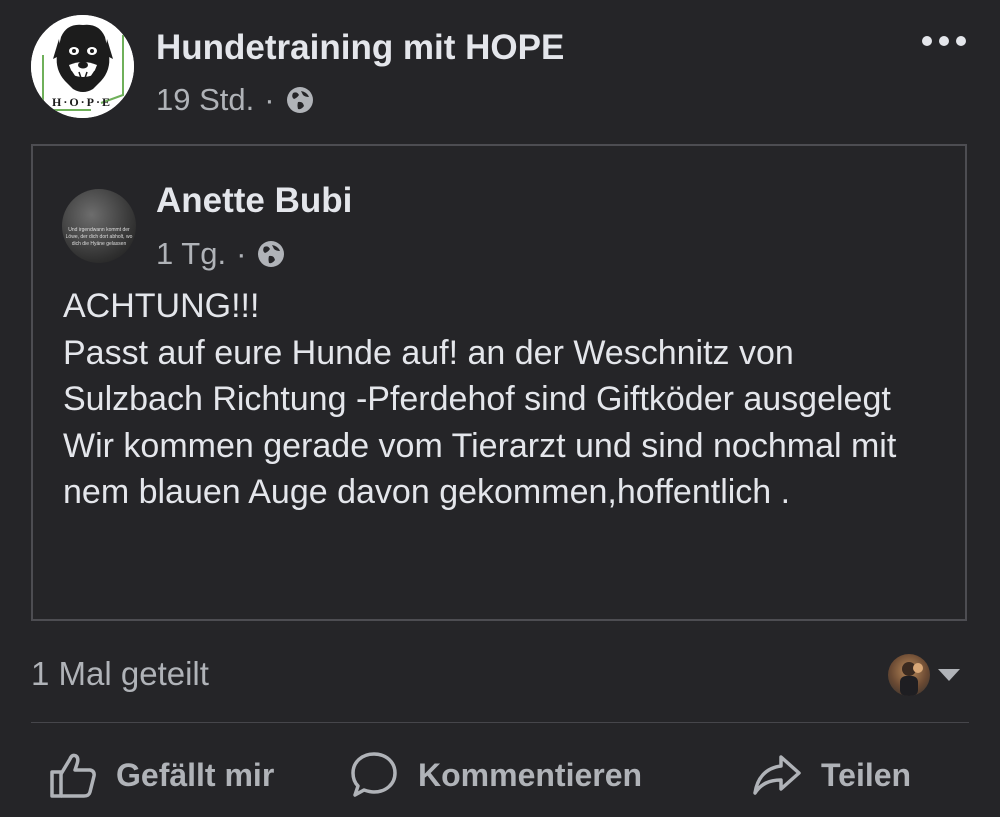 This screenshot has width=1000, height=817. I want to click on author-name: Anette Bubi, so click(254, 201).